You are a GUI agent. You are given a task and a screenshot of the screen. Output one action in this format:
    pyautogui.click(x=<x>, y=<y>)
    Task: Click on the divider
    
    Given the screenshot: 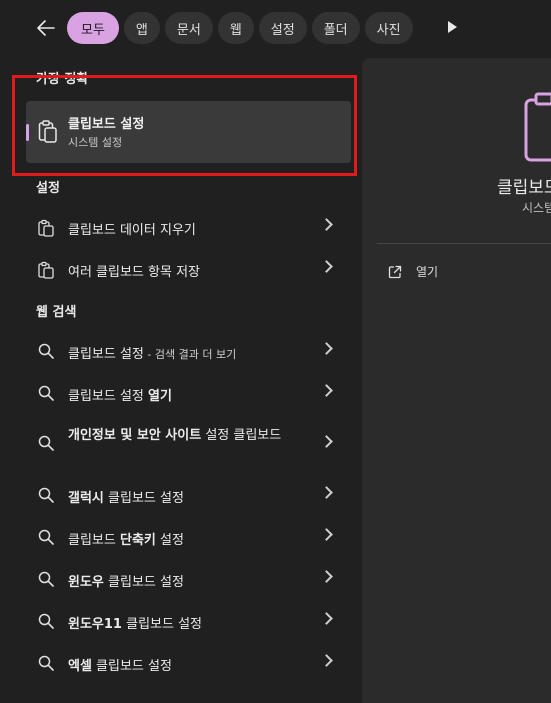 What is the action you would take?
    pyautogui.click(x=464, y=243)
    